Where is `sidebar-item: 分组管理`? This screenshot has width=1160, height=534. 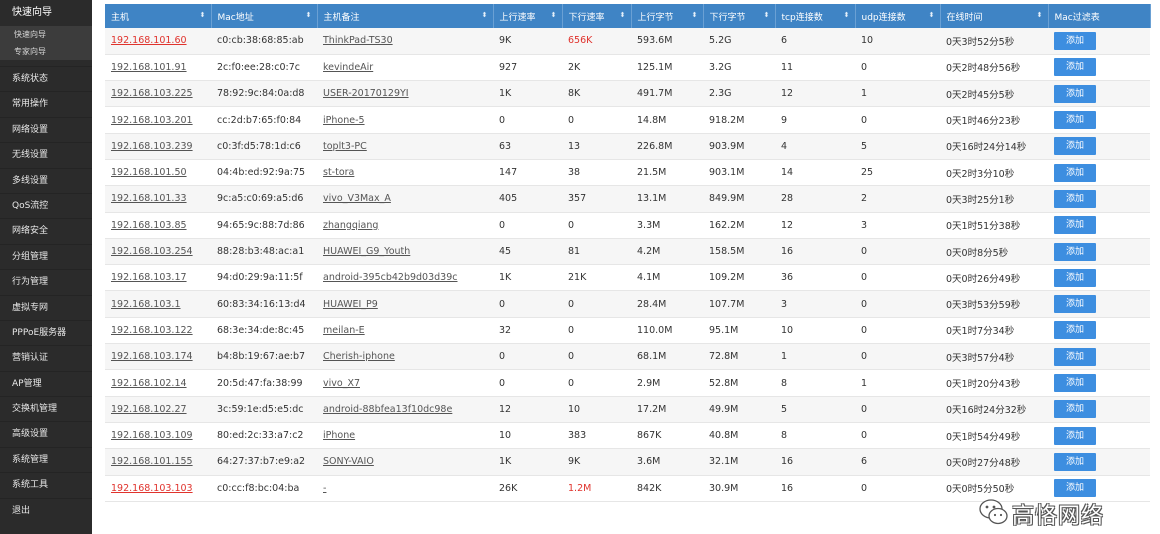 sidebar-item: 分组管理 is located at coordinates (46, 256).